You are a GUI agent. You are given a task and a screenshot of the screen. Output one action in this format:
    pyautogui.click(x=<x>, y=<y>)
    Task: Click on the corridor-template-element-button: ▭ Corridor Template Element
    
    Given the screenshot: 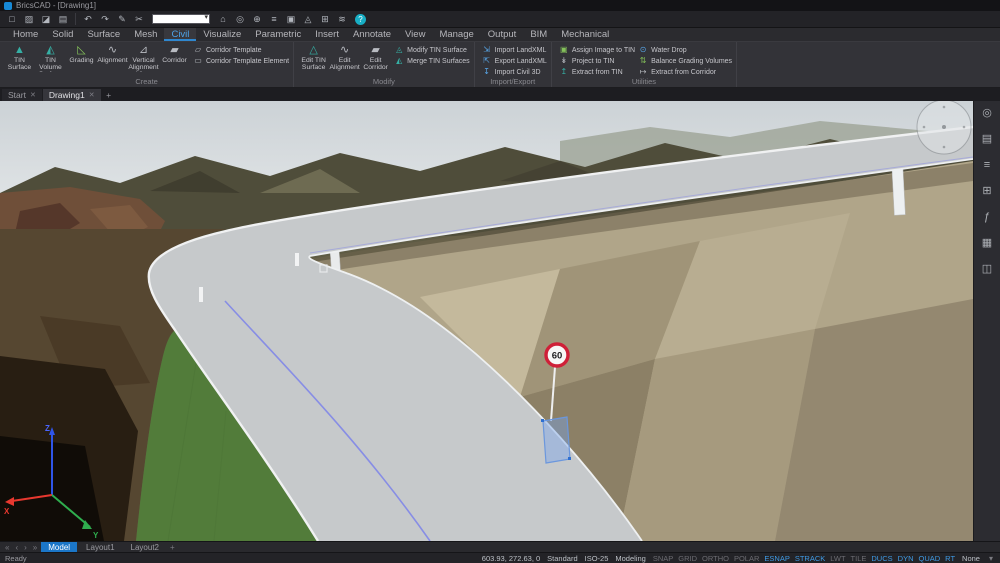 What is the action you would take?
    pyautogui.click(x=241, y=61)
    